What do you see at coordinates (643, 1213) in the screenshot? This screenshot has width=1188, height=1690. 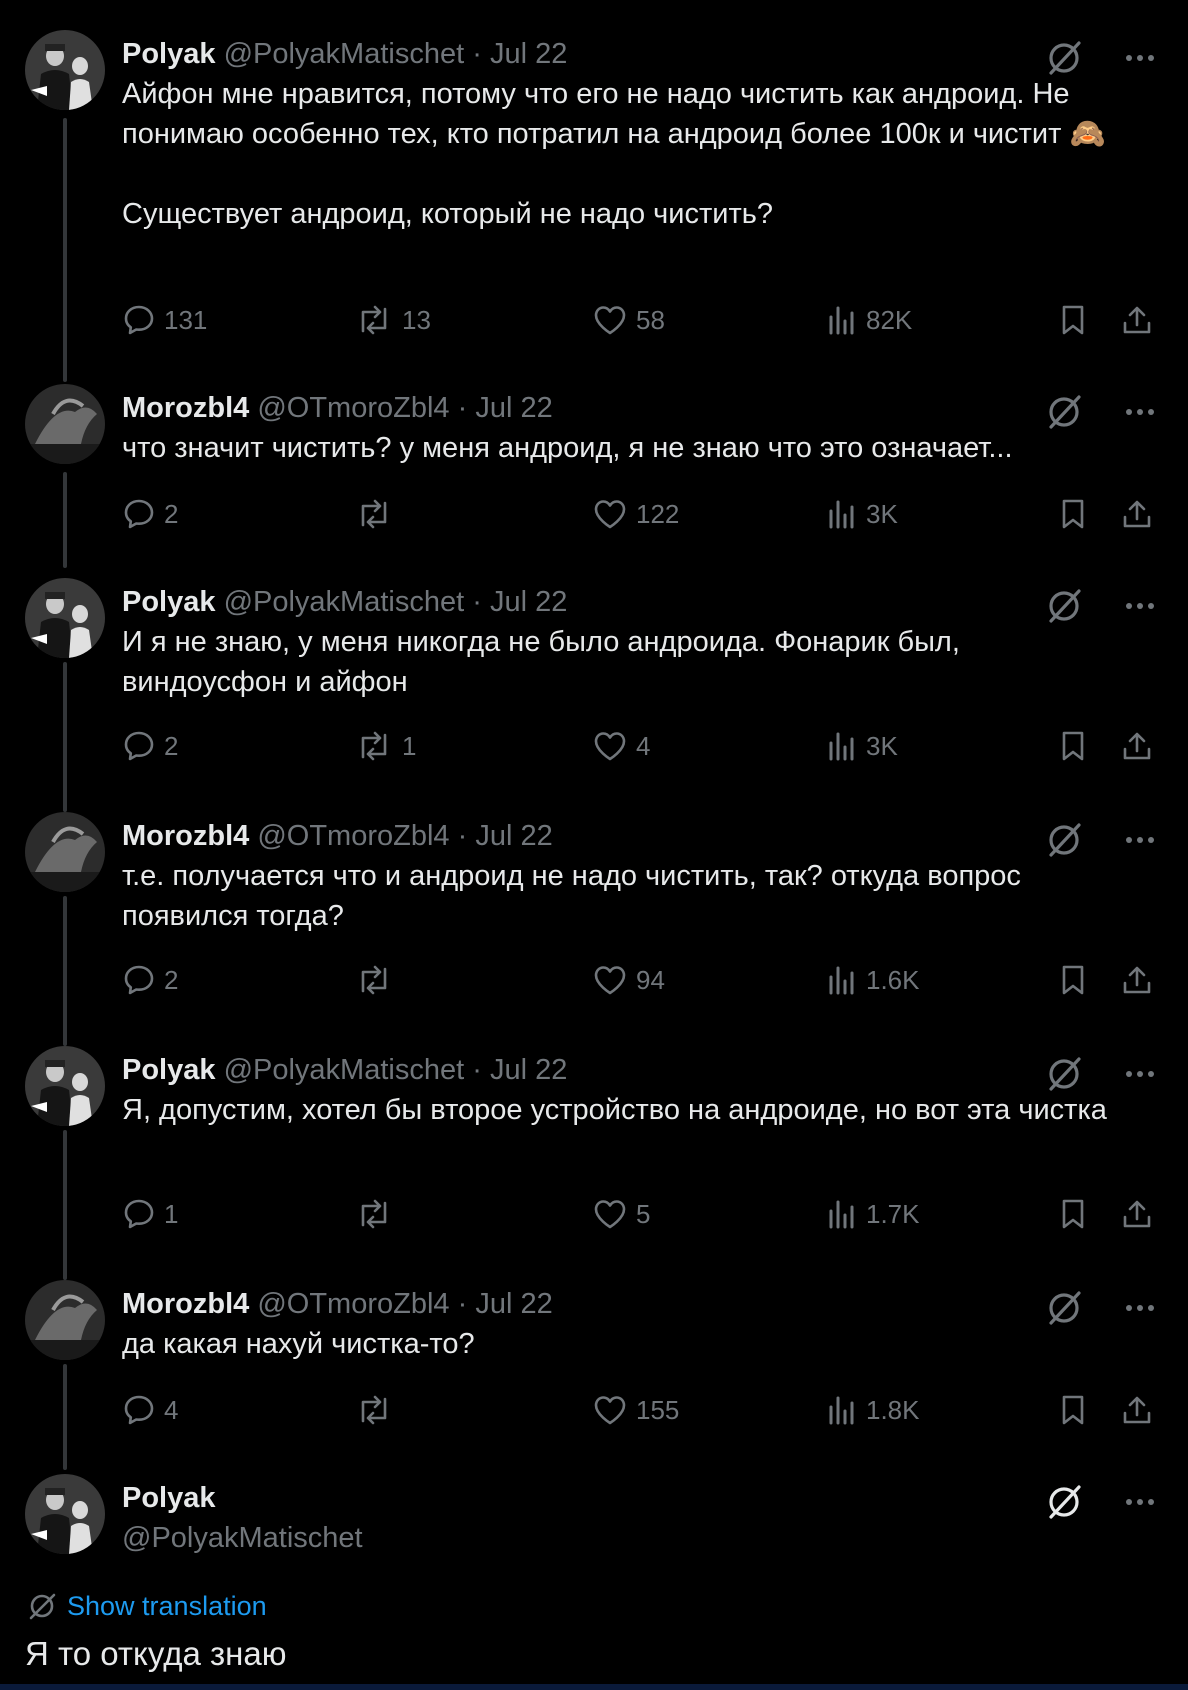 I see `like-count: 5` at bounding box center [643, 1213].